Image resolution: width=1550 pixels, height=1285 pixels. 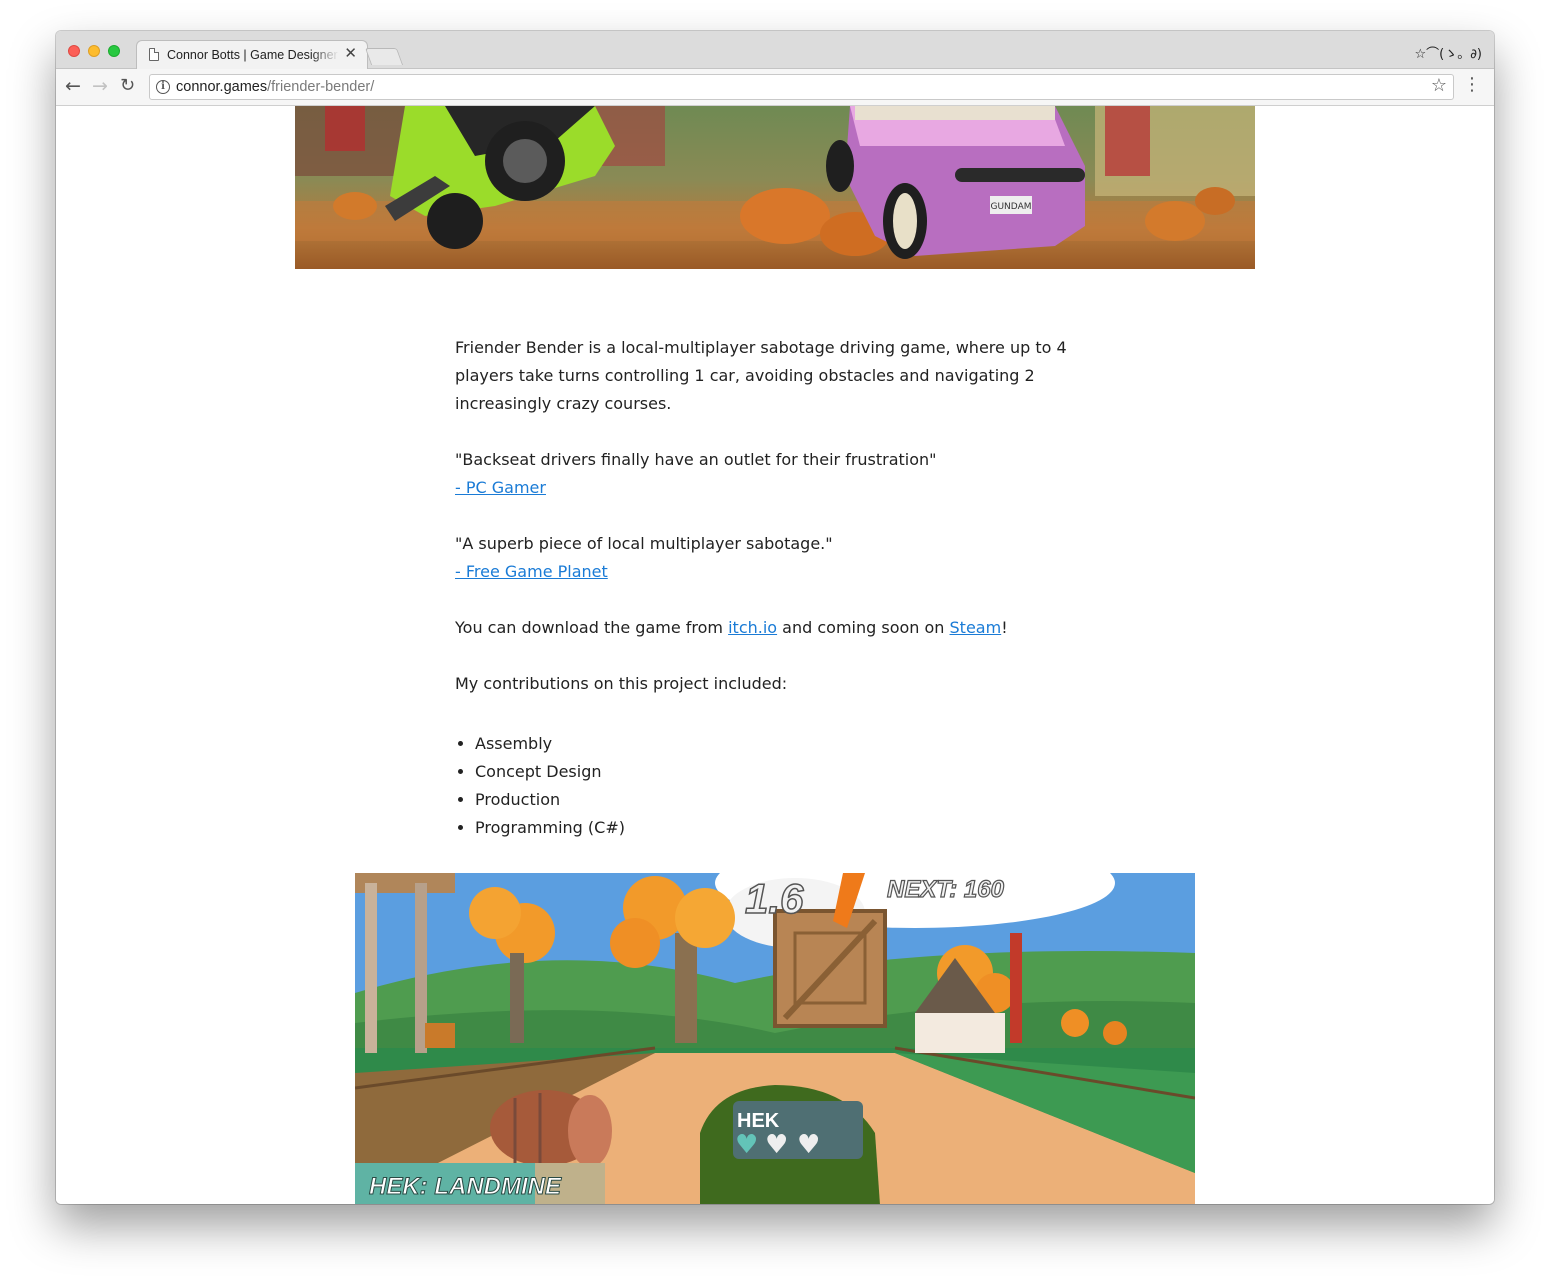 I want to click on address-bar: i connor.games/friender-bender/ ☆, so click(x=801, y=87).